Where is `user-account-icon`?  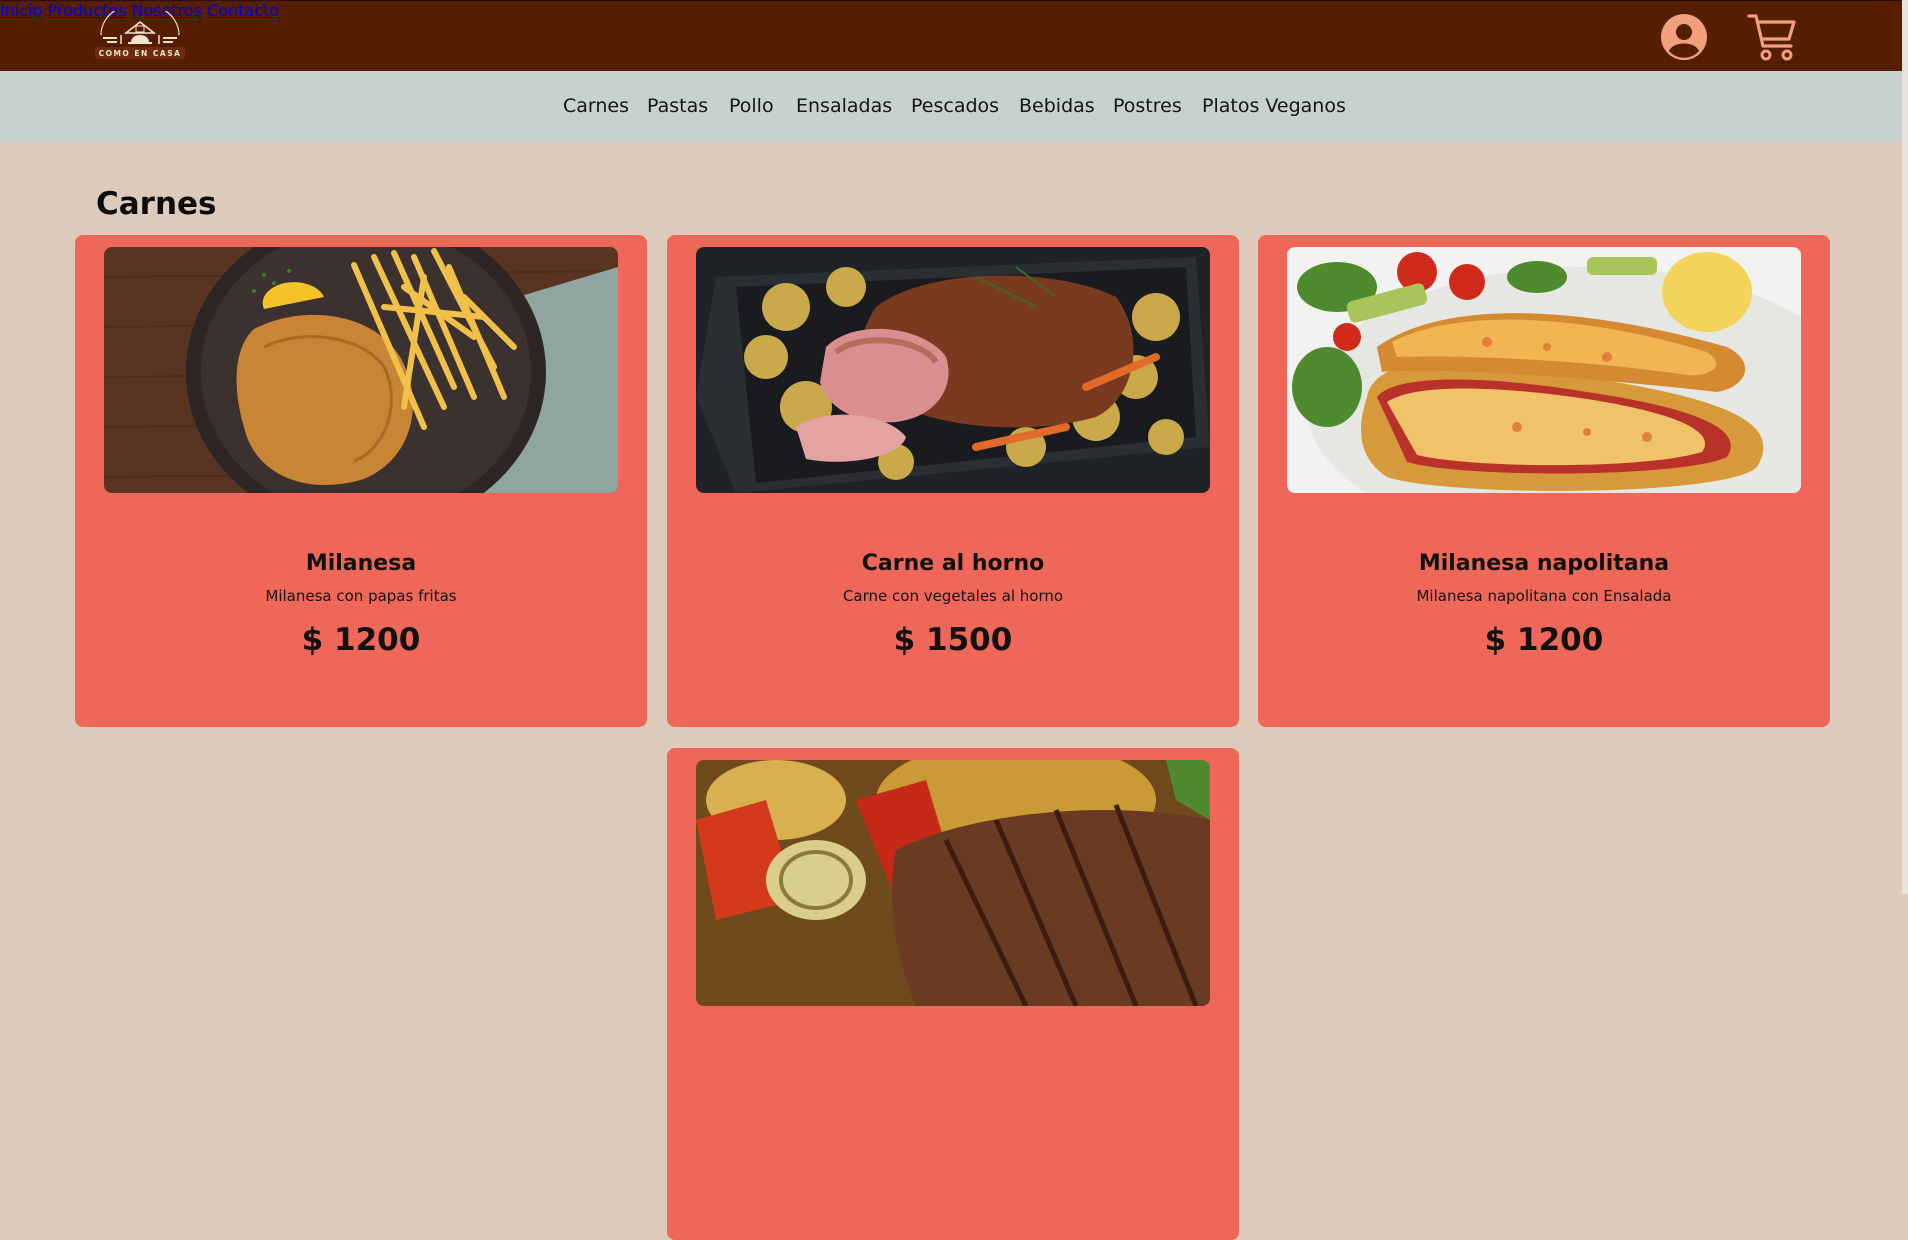
user-account-icon is located at coordinates (1684, 37).